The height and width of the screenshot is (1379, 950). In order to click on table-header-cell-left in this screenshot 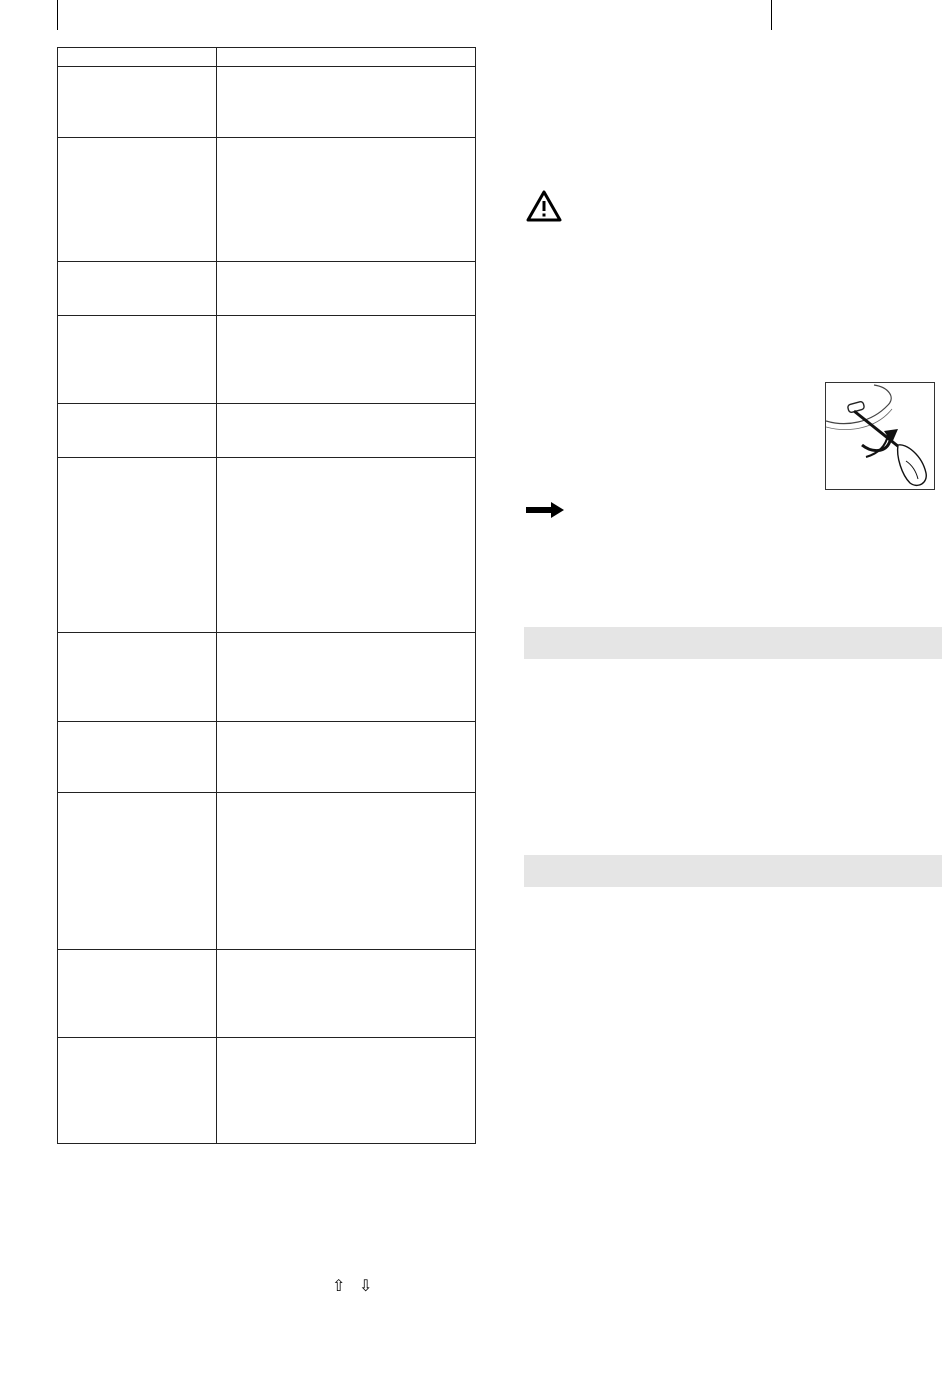, I will do `click(137, 57)`.